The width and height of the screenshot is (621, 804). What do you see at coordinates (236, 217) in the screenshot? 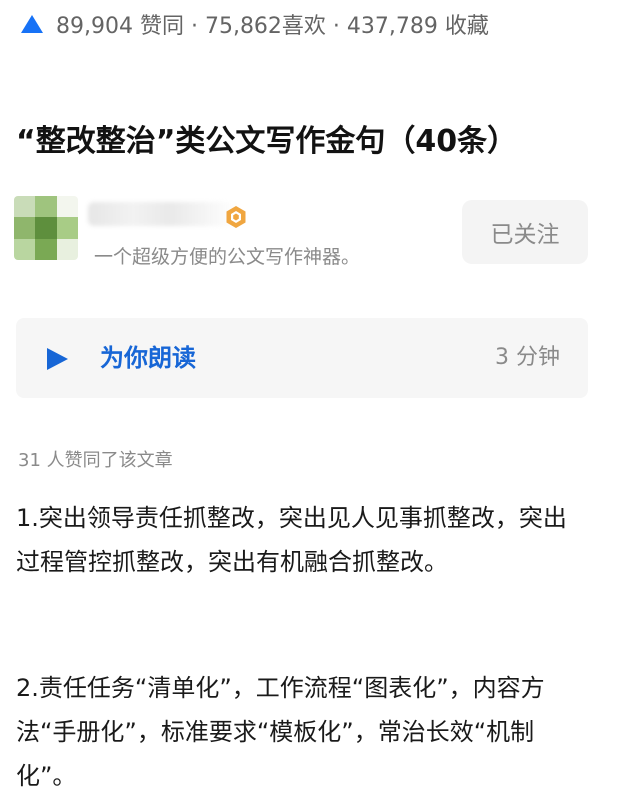
I see `certified-badge-icon` at bounding box center [236, 217].